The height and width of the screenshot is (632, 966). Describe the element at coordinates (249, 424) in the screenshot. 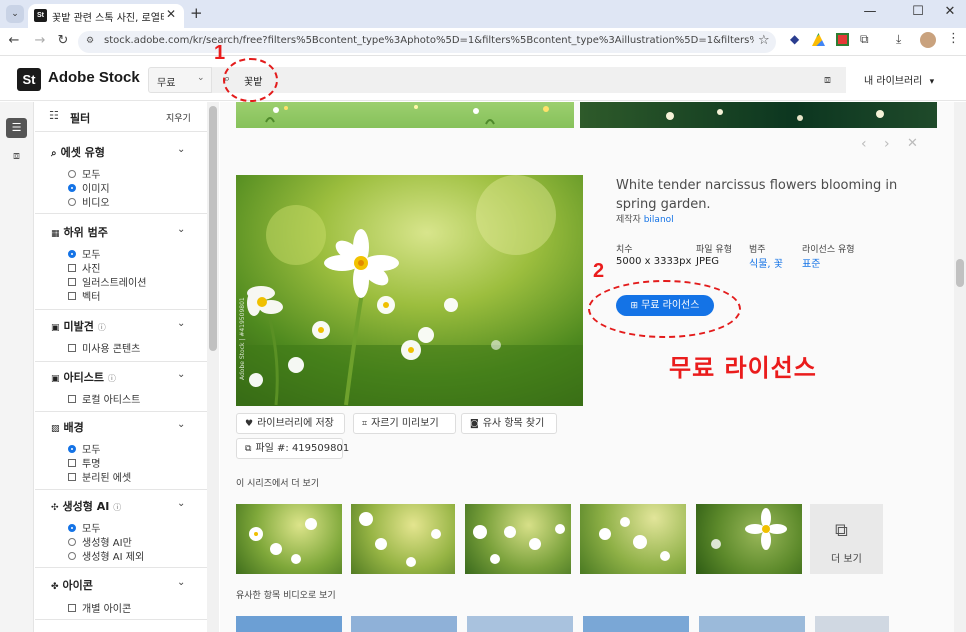

I see `heart-icon: ♥` at that location.